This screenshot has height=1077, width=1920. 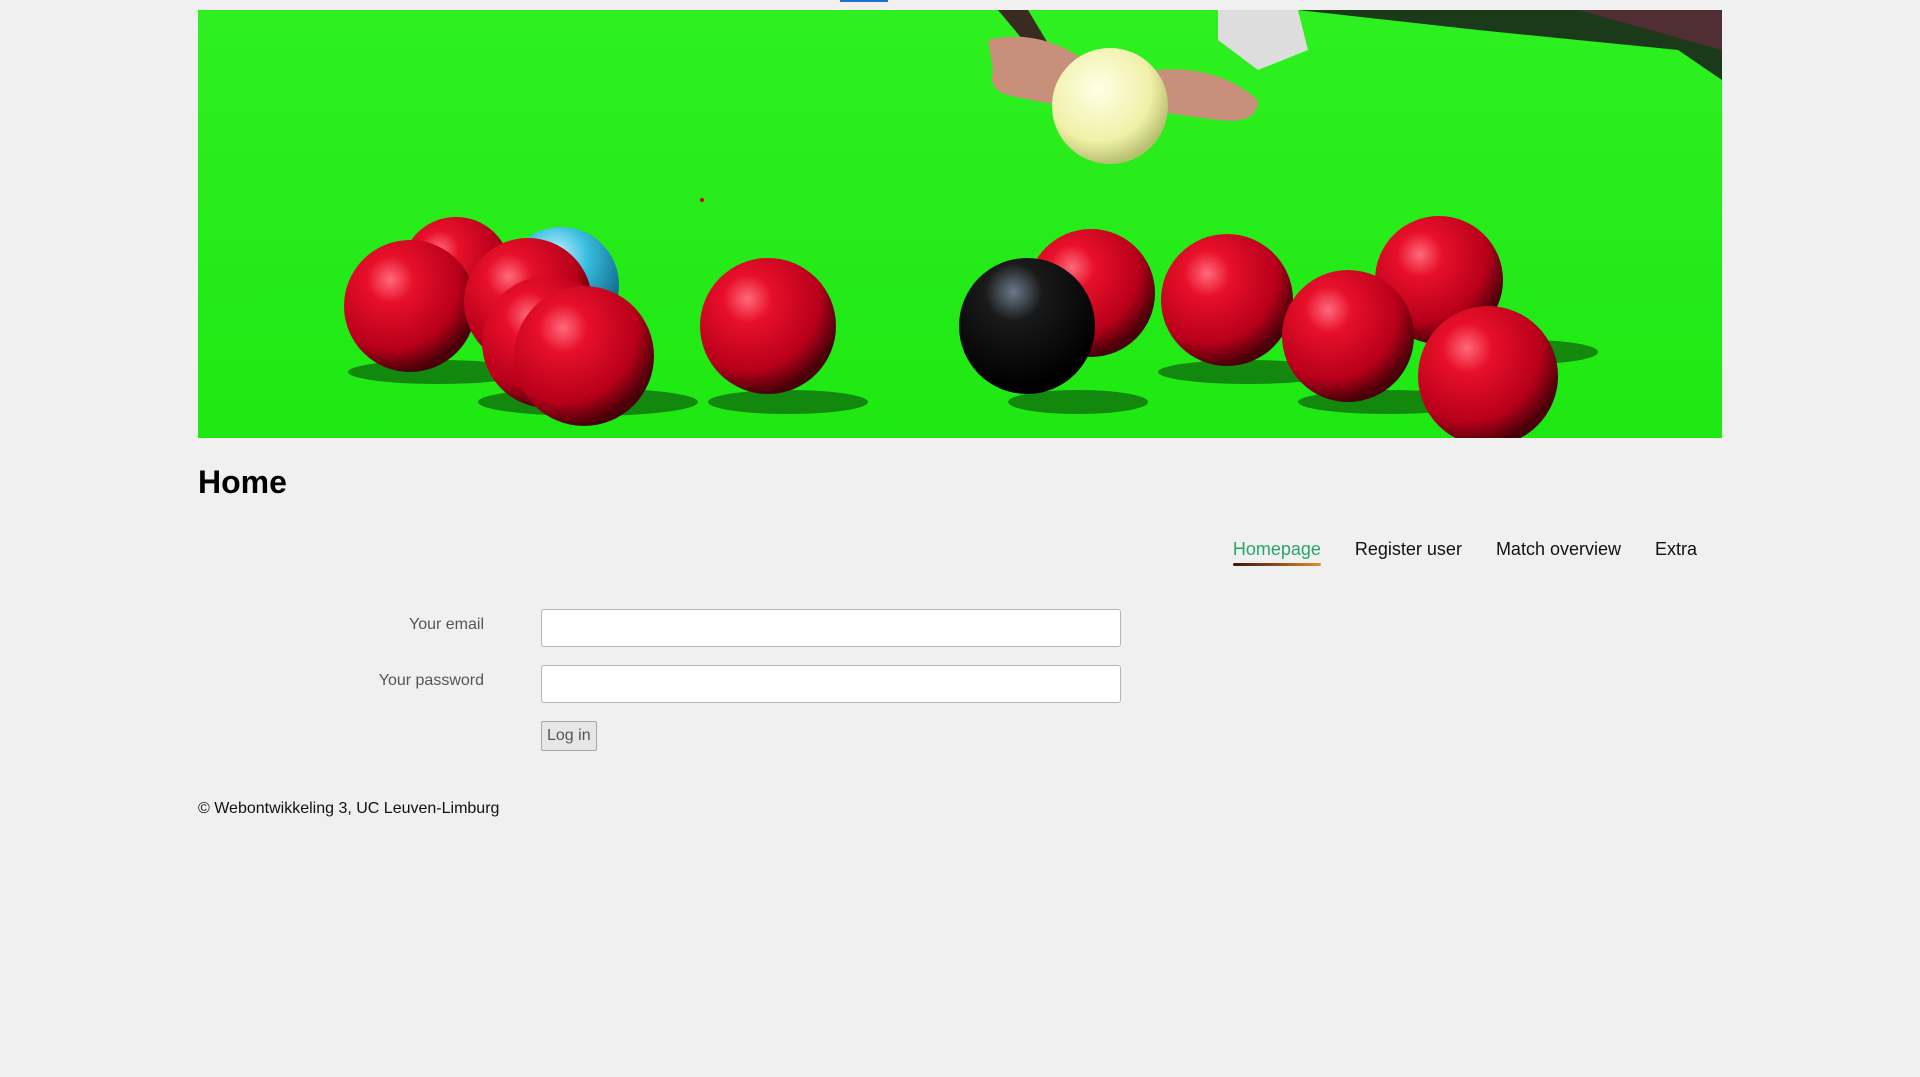 What do you see at coordinates (831, 684) in the screenshot?
I see `password-field` at bounding box center [831, 684].